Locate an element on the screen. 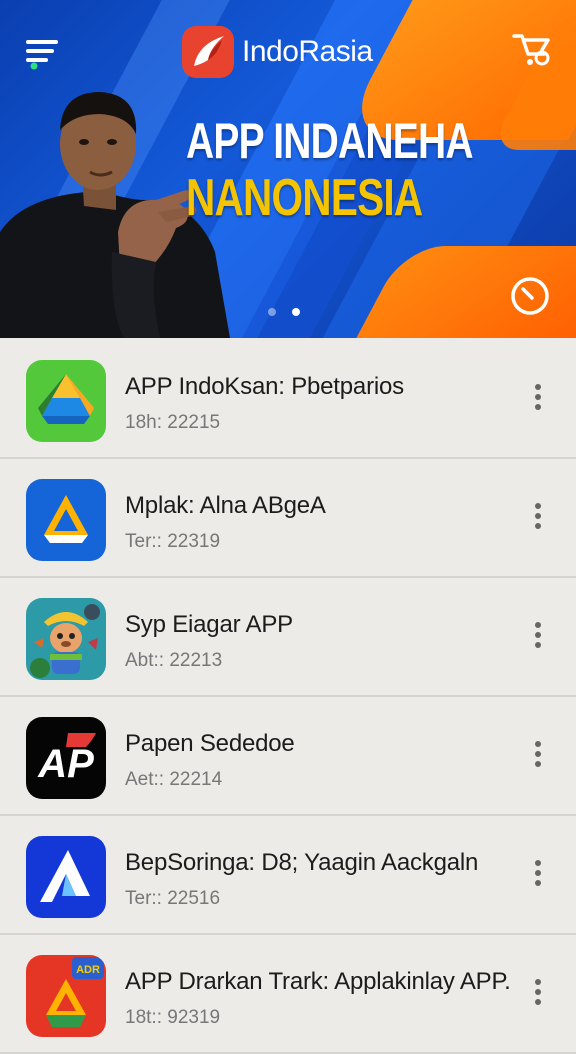  drive-blue-icon is located at coordinates (66, 520).